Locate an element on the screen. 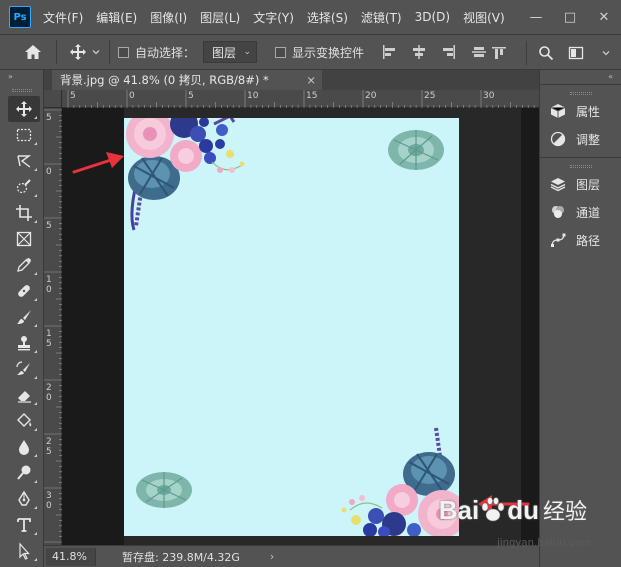 The width and height of the screenshot is (621, 567). scratch-disk-info: 暂存盘: 239.8M/4.32G is located at coordinates (181, 557).